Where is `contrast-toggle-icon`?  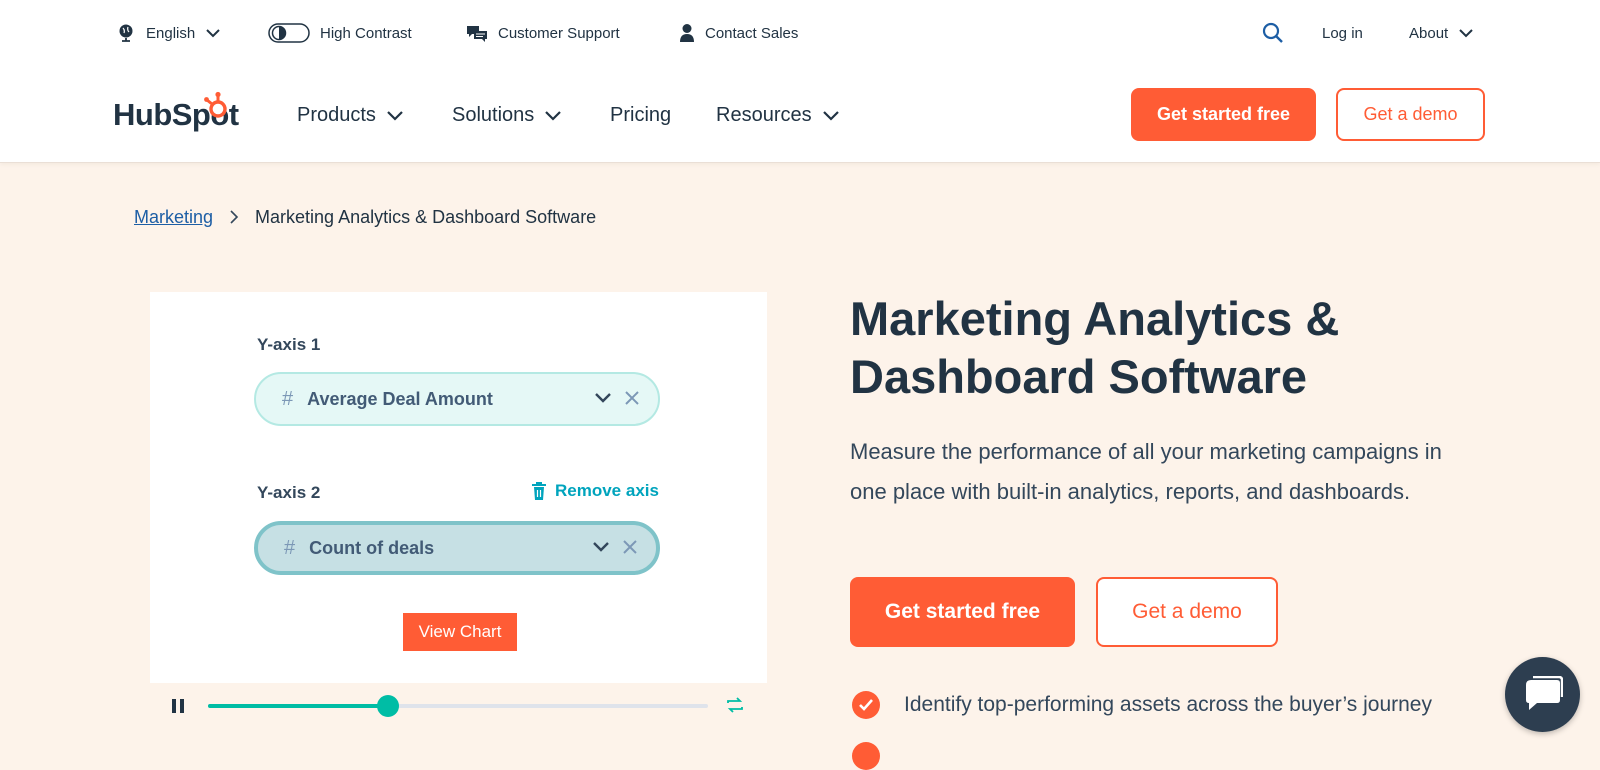 contrast-toggle-icon is located at coordinates (289, 33).